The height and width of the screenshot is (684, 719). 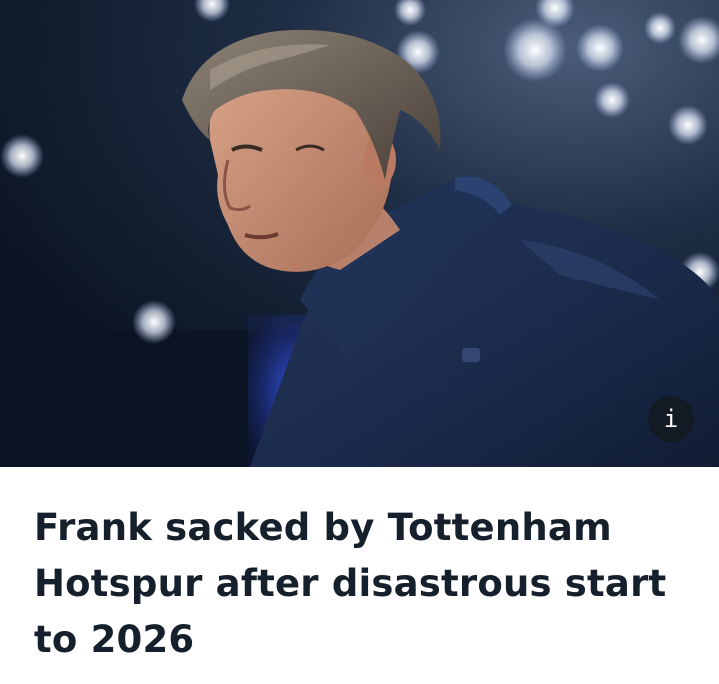 I want to click on info-button: i, so click(x=671, y=419).